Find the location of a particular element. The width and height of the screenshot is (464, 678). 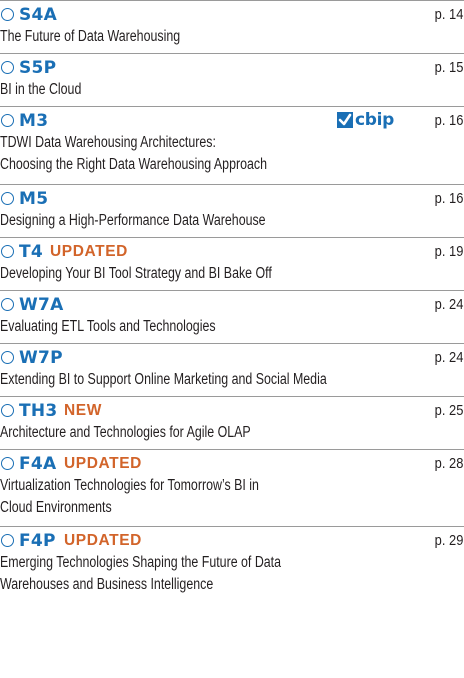

page-number: p. 25 is located at coordinates (448, 410).